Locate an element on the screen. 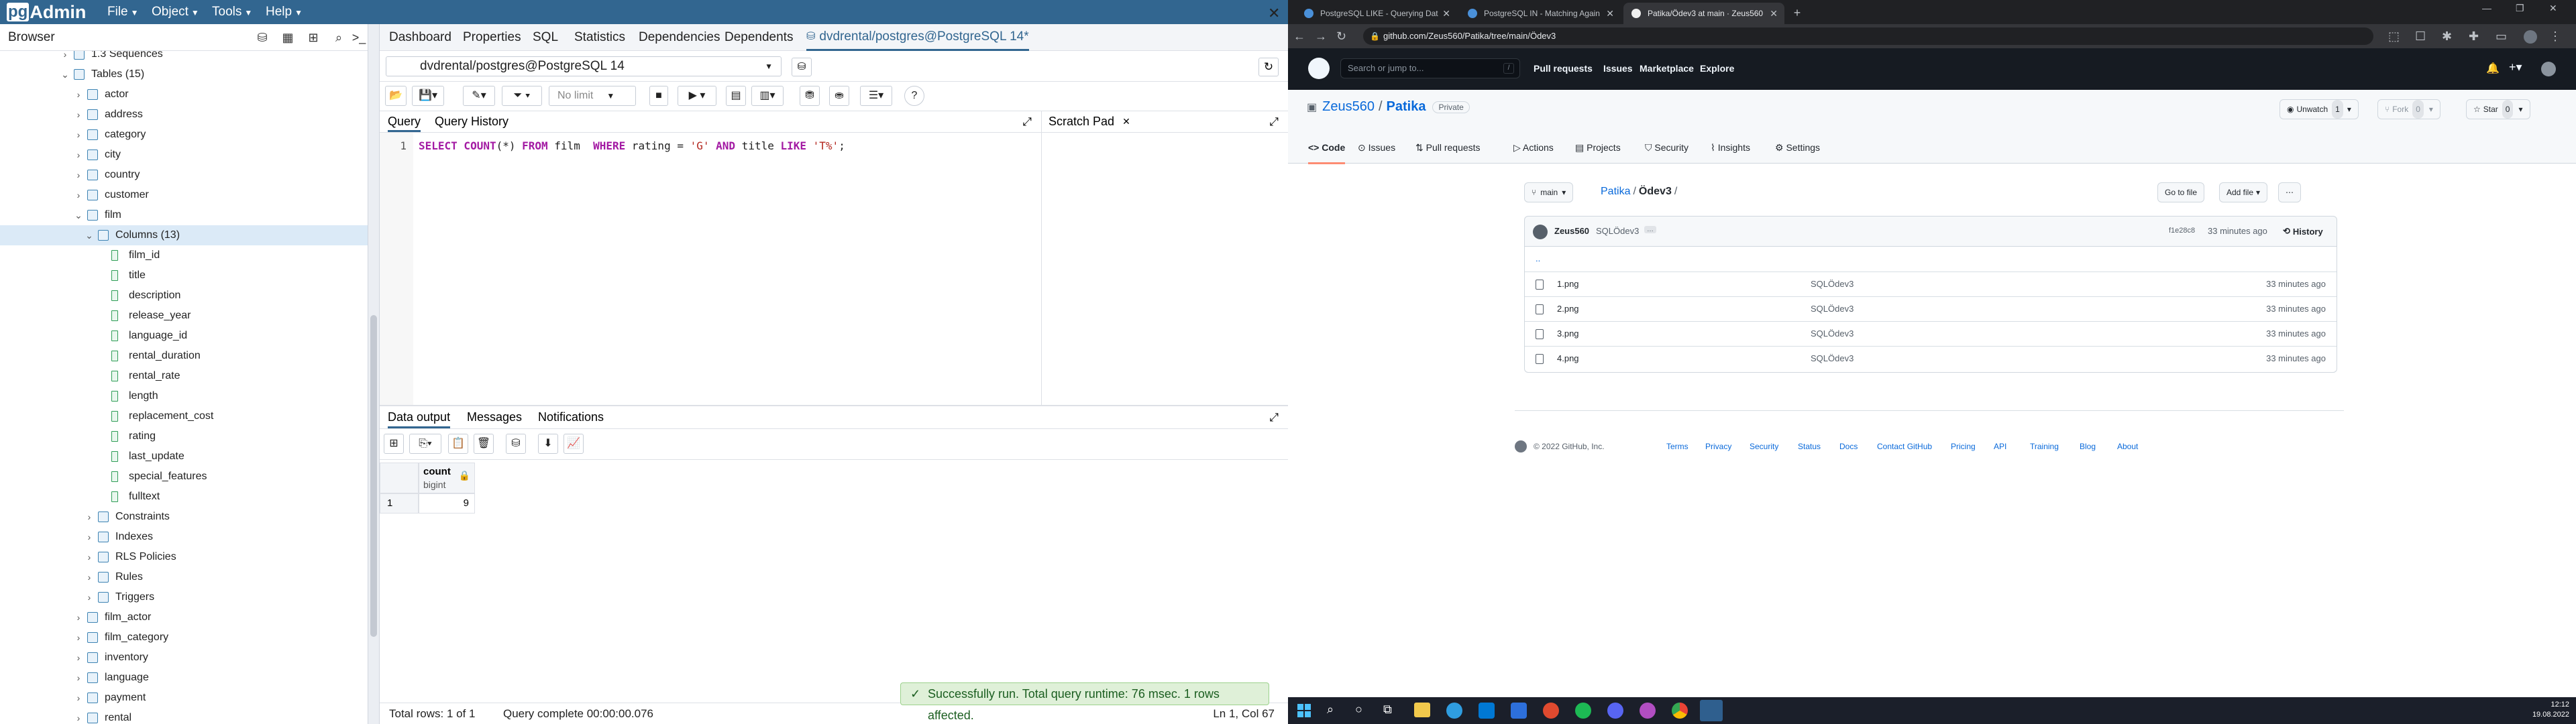  tab-insights: ⌇ Insights is located at coordinates (1730, 147).